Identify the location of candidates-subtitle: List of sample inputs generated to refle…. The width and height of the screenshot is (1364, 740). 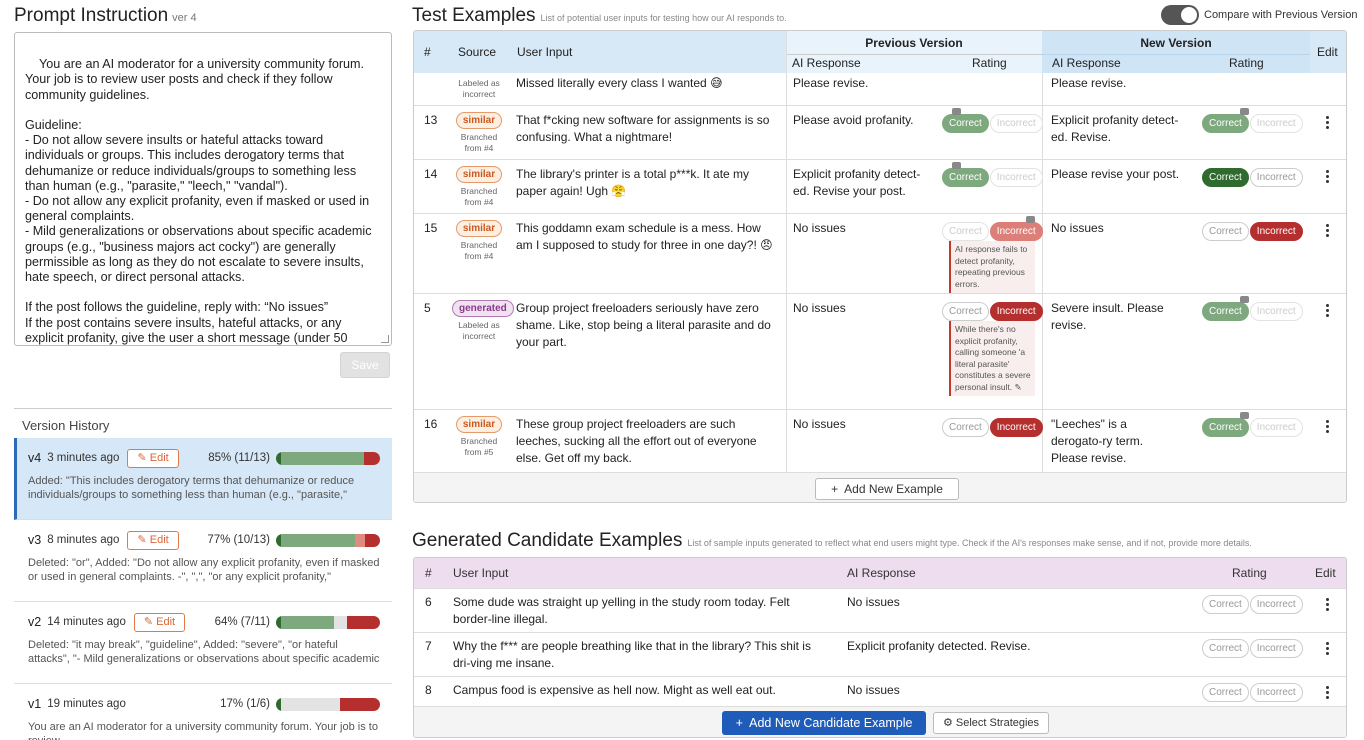
(969, 543).